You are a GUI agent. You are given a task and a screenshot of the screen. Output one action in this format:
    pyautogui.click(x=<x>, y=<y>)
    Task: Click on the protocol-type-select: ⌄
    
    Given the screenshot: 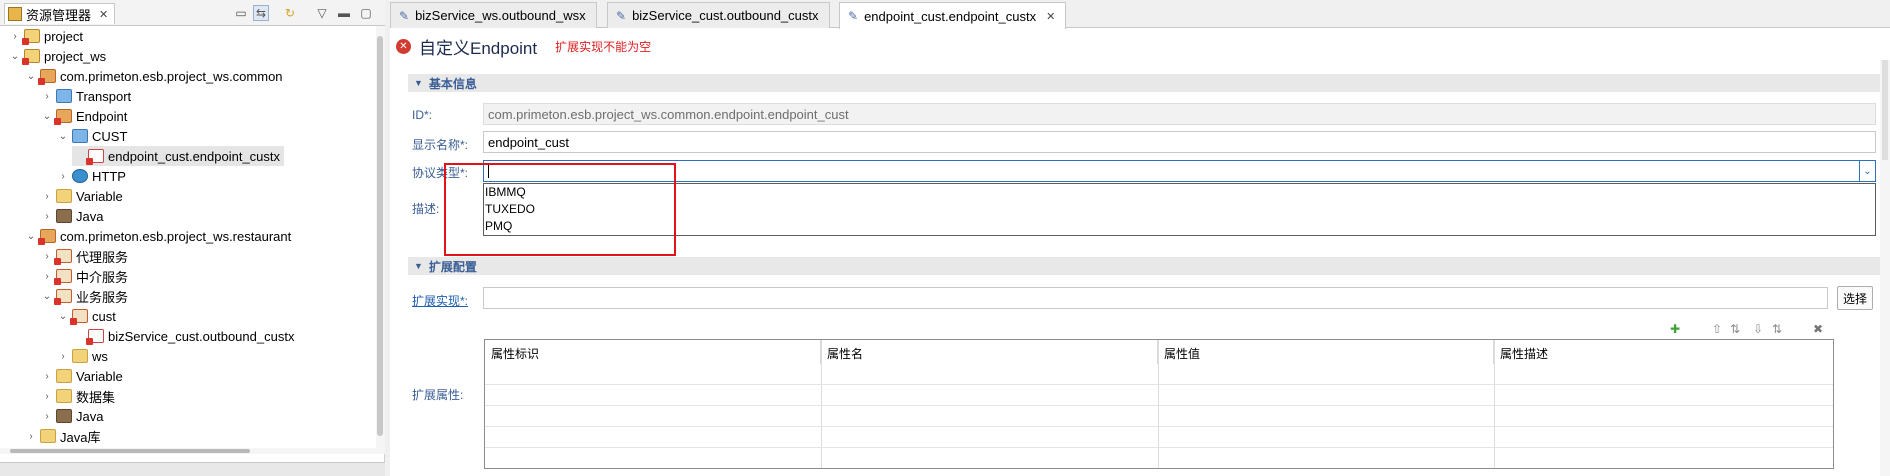 What is the action you would take?
    pyautogui.click(x=1179, y=171)
    